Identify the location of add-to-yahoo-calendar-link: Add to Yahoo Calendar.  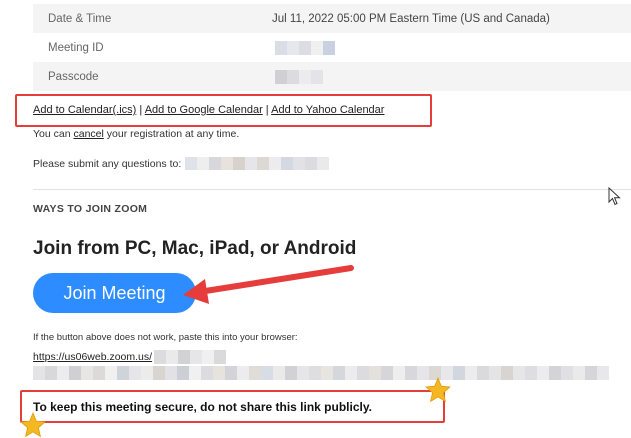
(327, 110).